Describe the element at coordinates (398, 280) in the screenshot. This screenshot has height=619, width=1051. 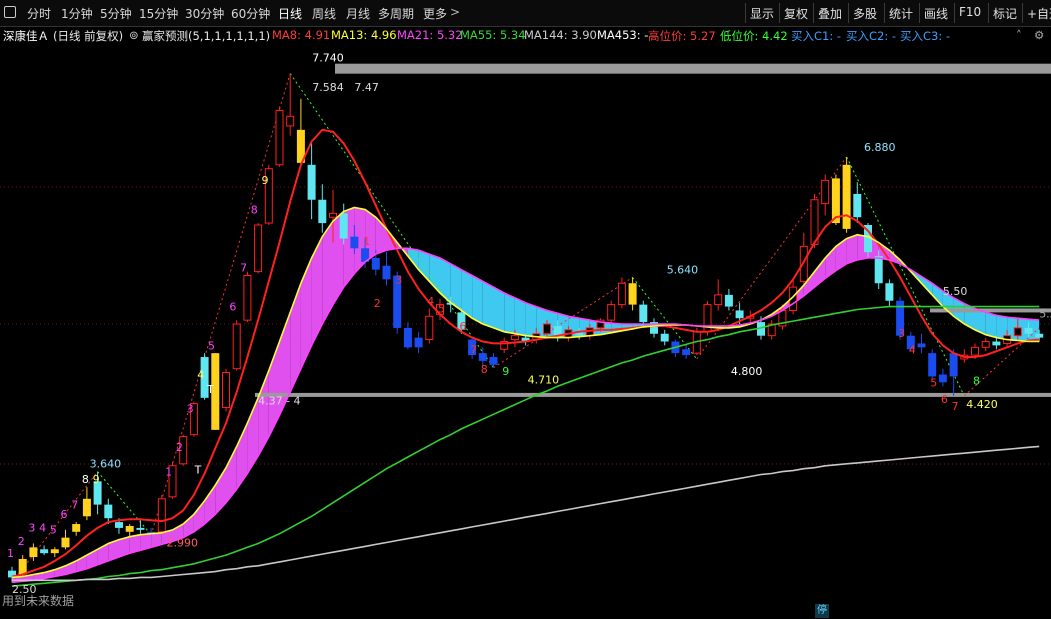
I see `counter-down-2: 3` at that location.